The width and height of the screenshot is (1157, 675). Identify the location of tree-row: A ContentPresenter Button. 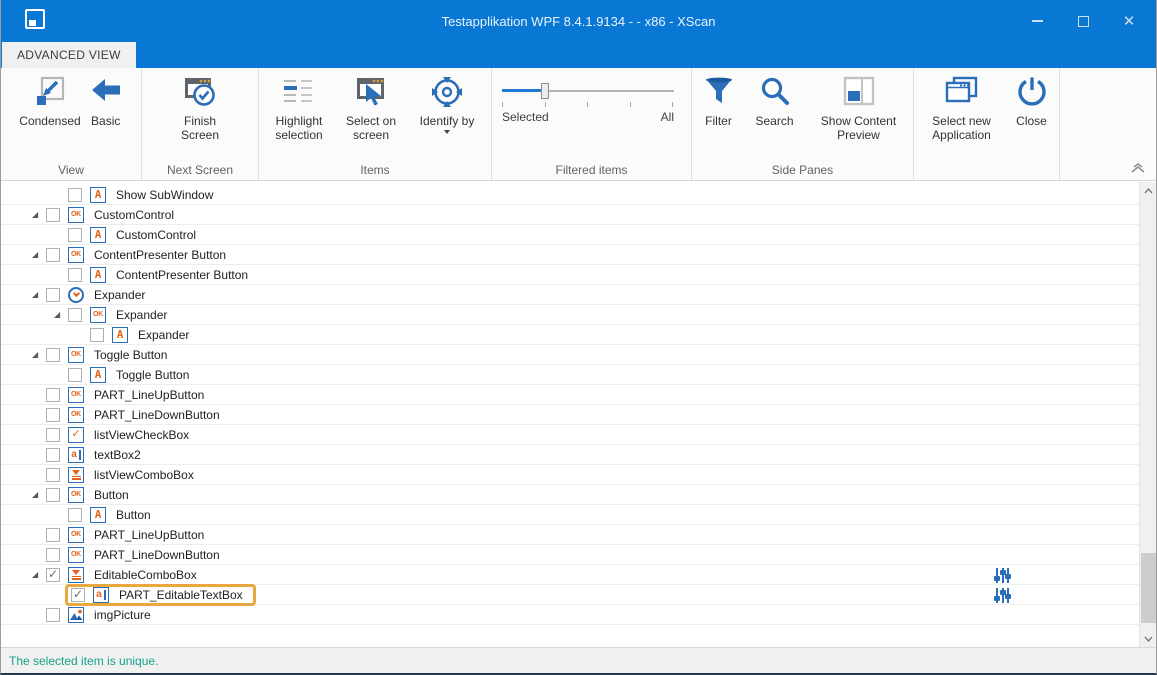
(570, 275).